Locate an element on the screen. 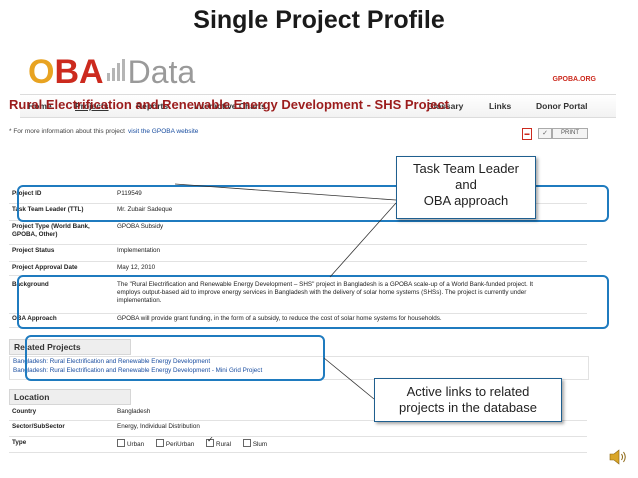  callout-ttl-oba: Task Team Leader and OBA approach is located at coordinates (466, 187).